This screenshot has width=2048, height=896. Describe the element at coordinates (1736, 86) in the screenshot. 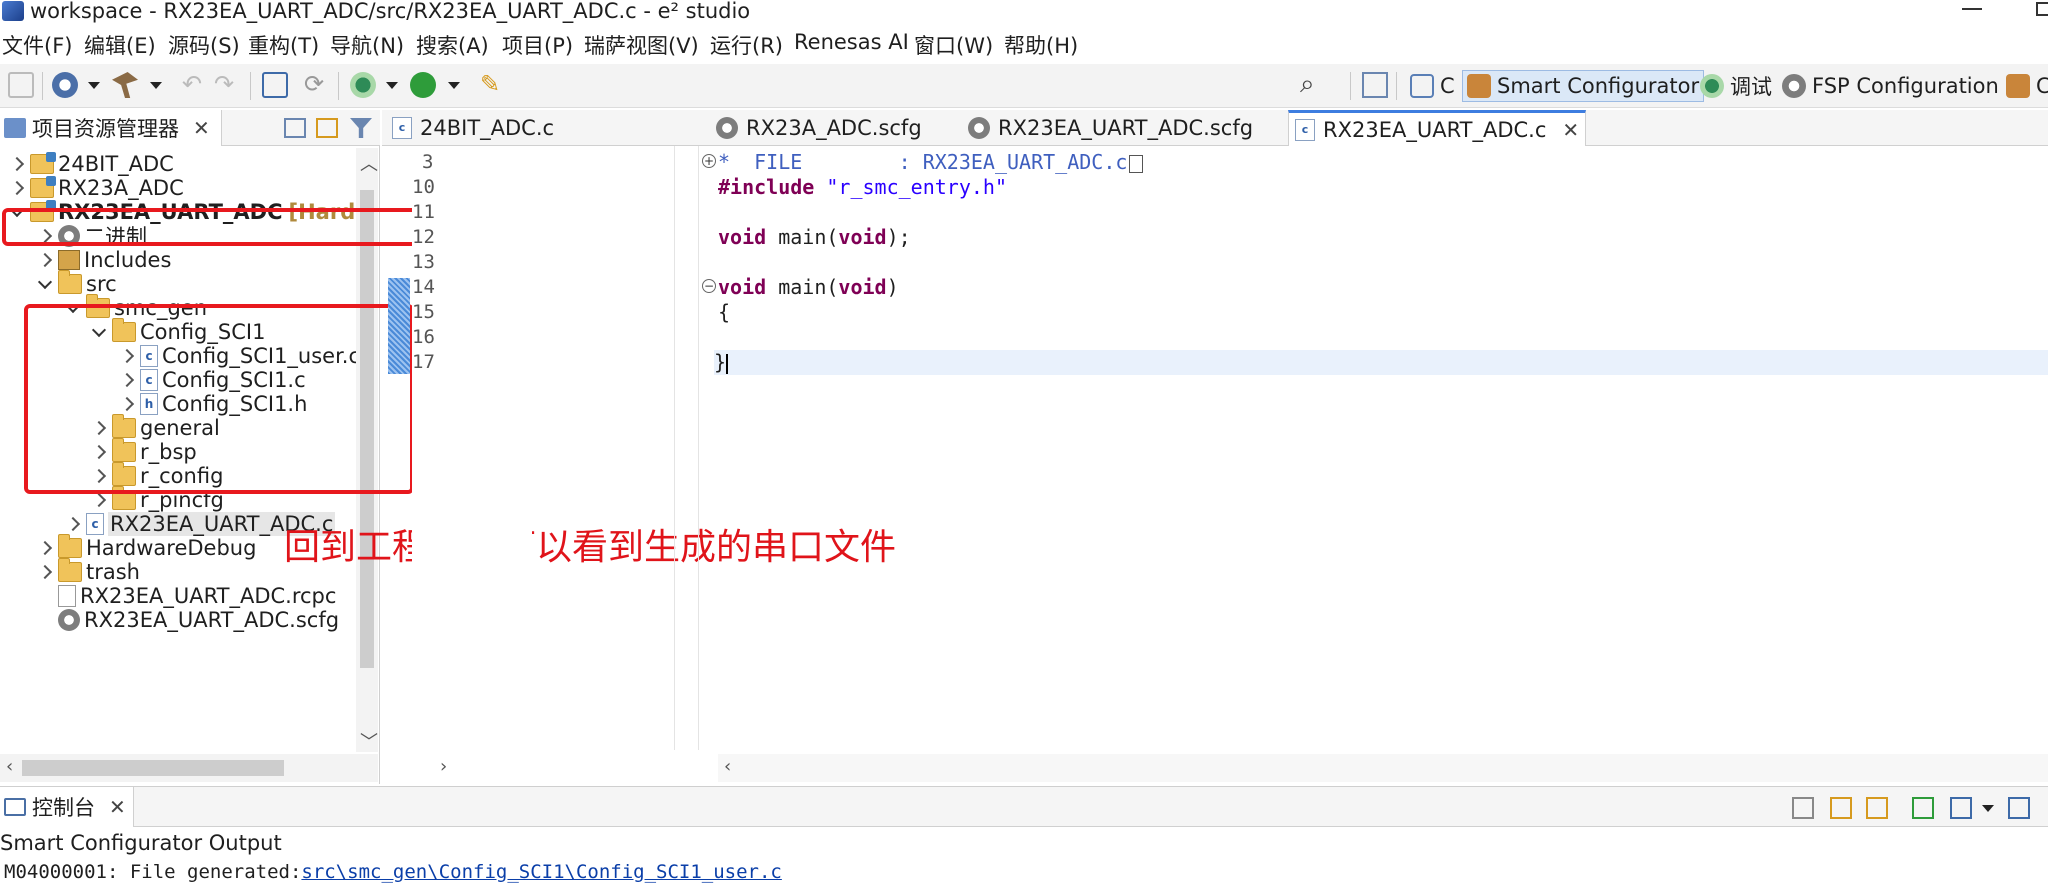

I see `perspective-debug: 调试` at that location.